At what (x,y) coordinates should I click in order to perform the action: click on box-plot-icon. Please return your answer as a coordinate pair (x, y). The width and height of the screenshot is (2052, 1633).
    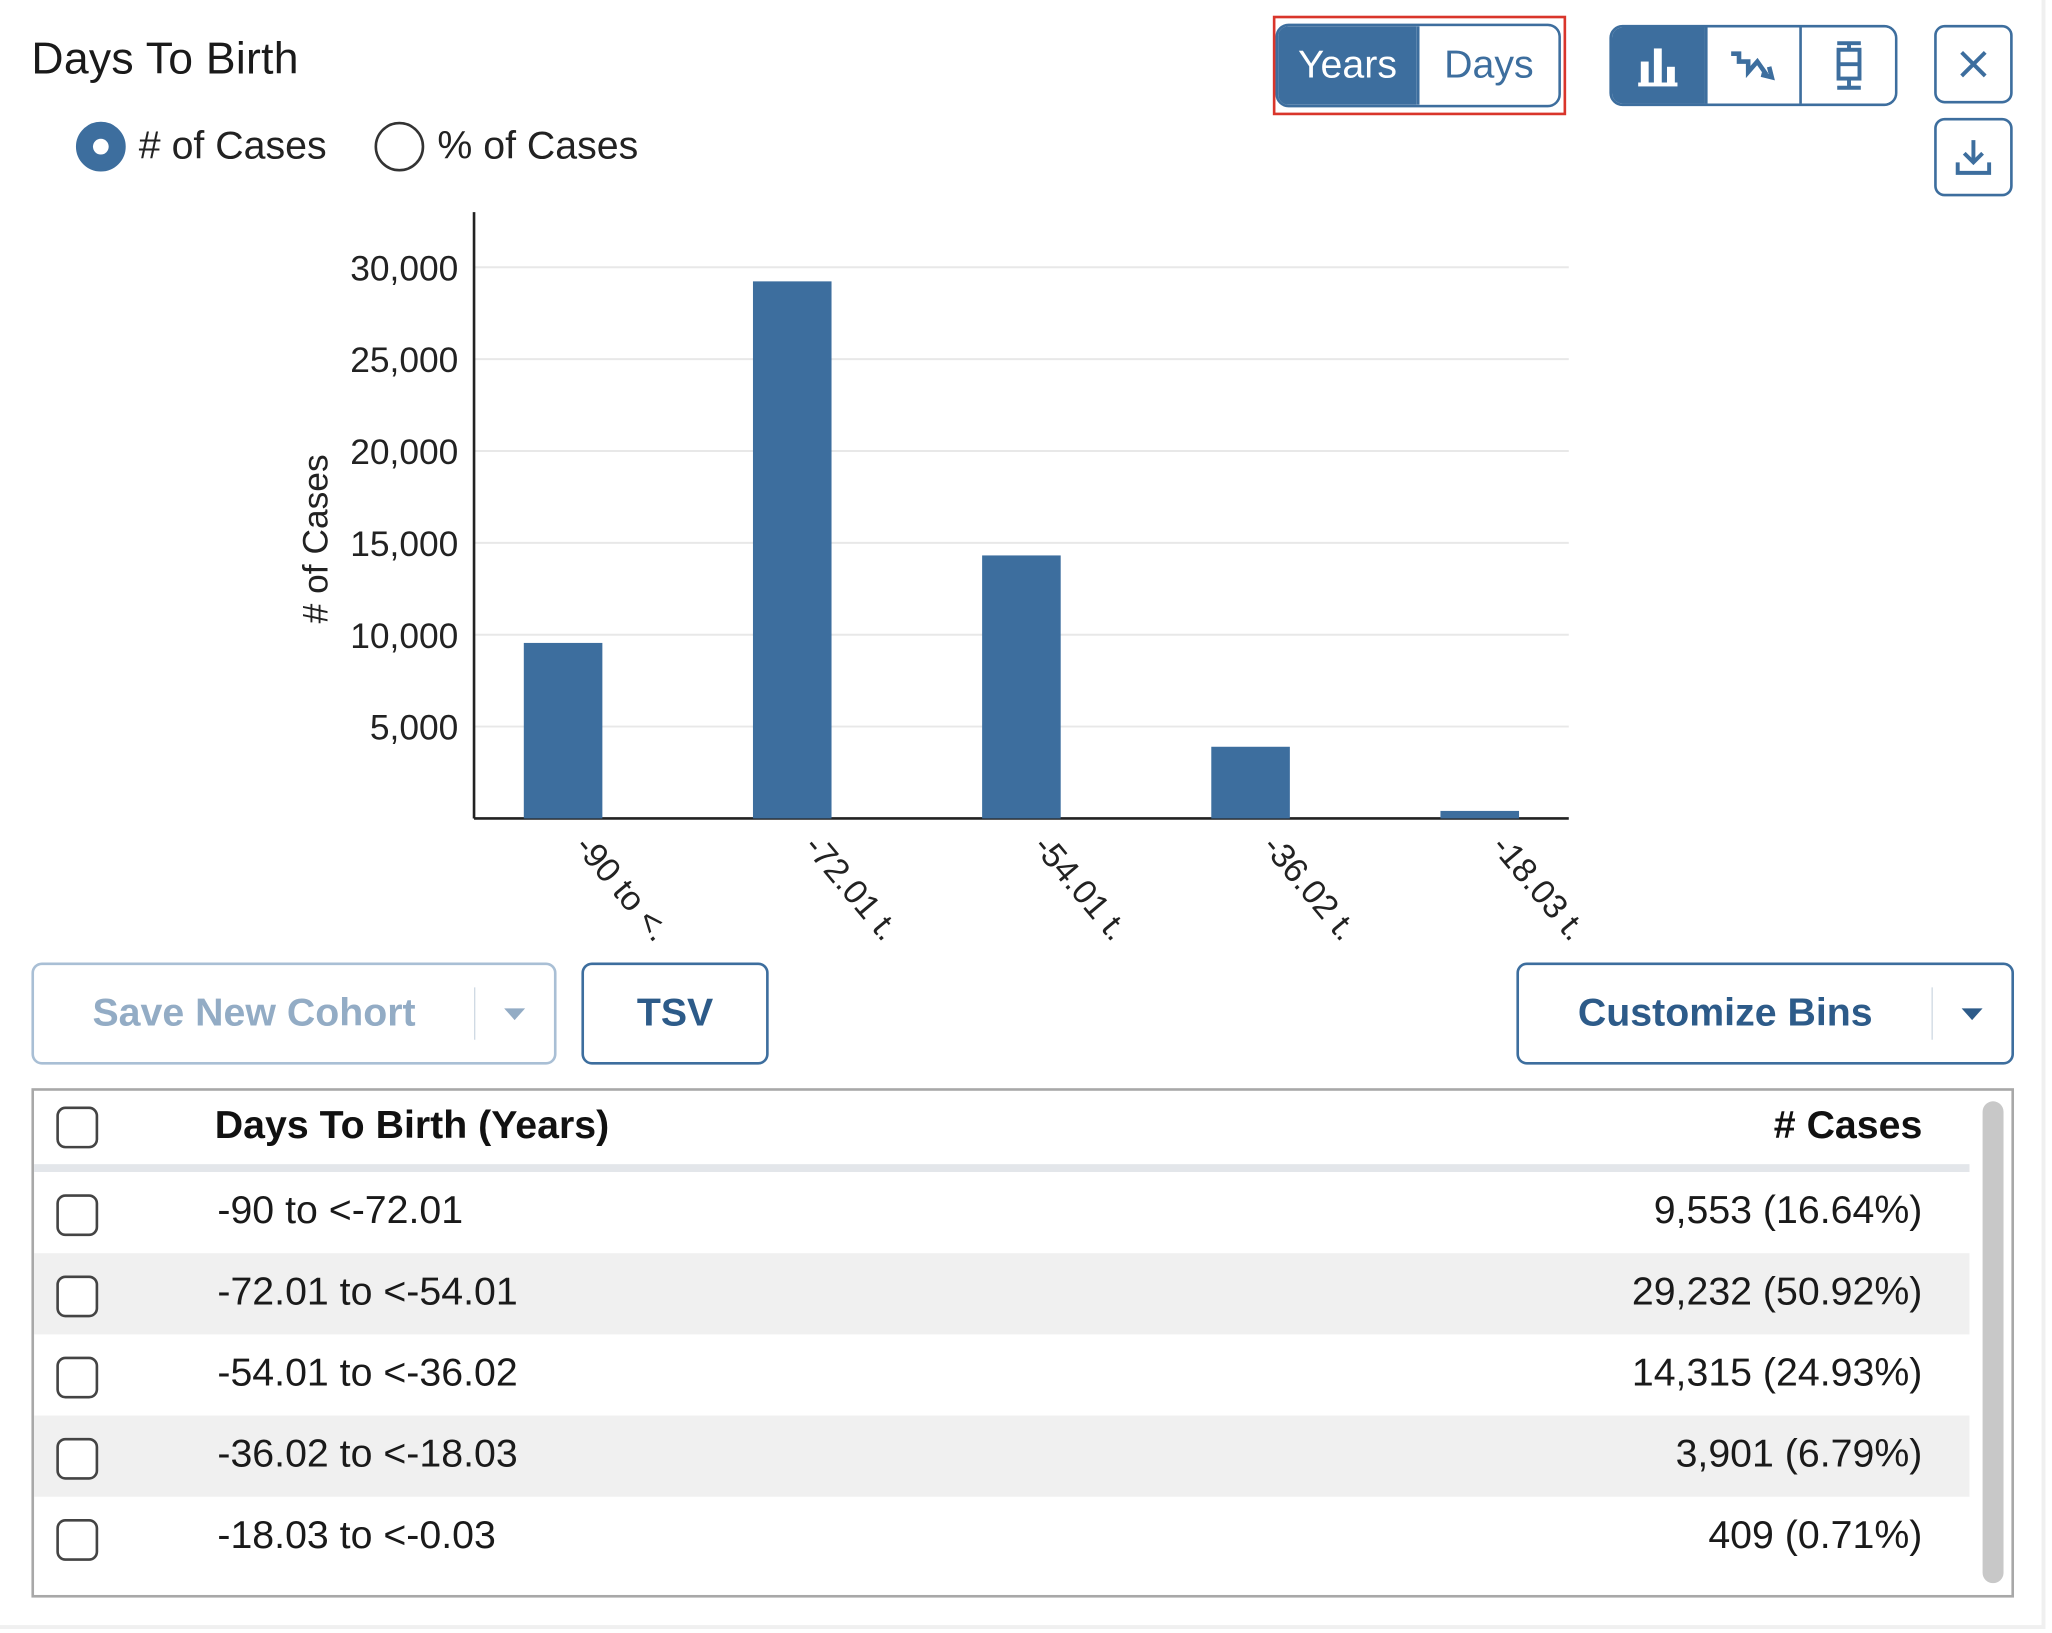
    Looking at the image, I should click on (1849, 65).